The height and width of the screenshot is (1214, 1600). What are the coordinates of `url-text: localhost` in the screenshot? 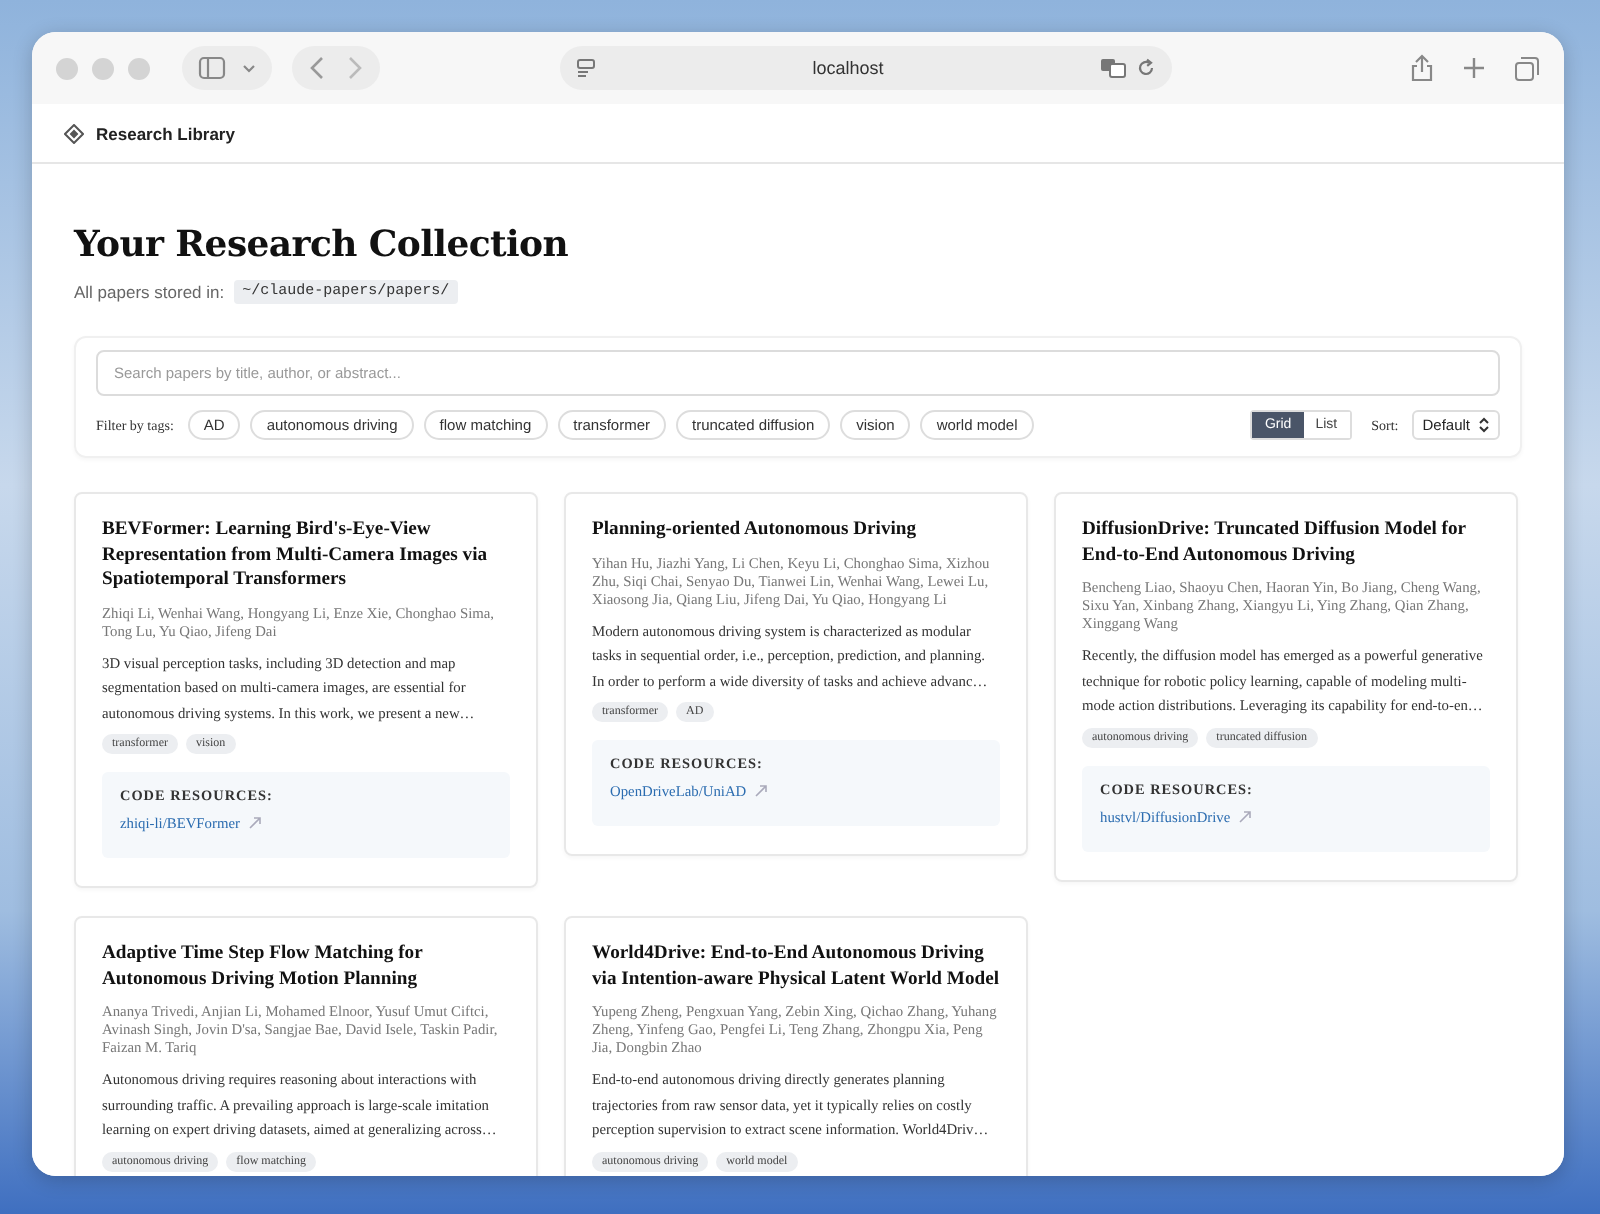 It's located at (848, 68).